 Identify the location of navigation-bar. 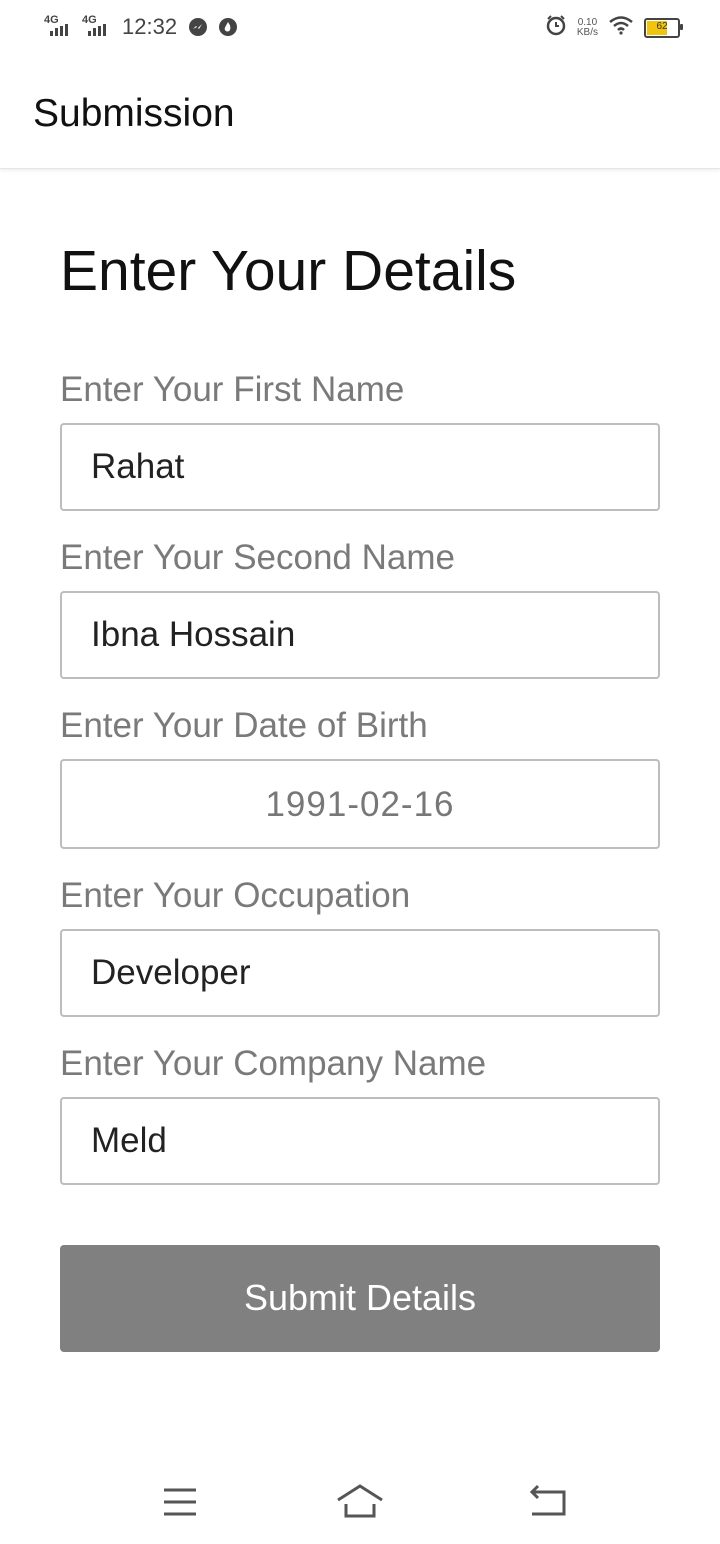
(360, 1502).